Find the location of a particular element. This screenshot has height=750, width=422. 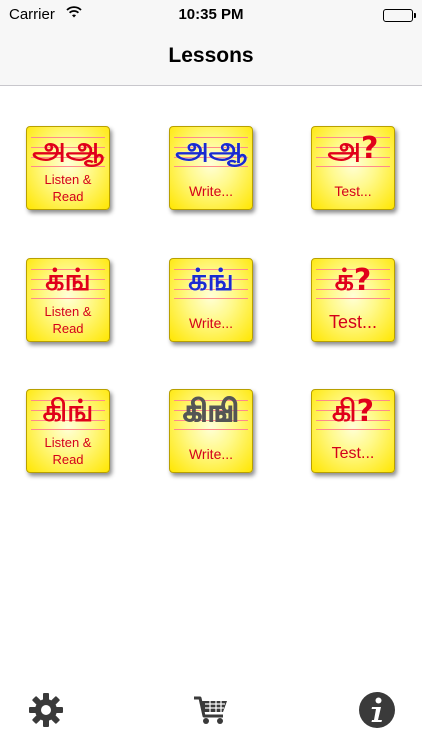

info-button is located at coordinates (377, 710).